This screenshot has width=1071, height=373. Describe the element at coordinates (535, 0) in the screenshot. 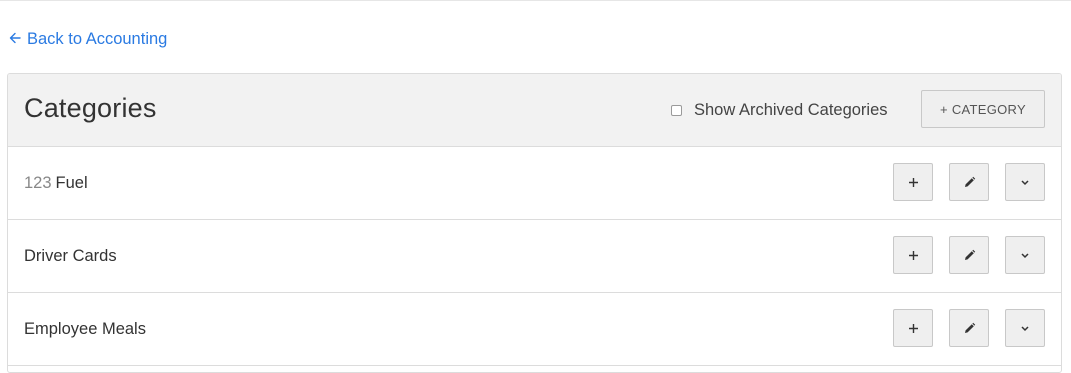

I see `top-divider` at that location.